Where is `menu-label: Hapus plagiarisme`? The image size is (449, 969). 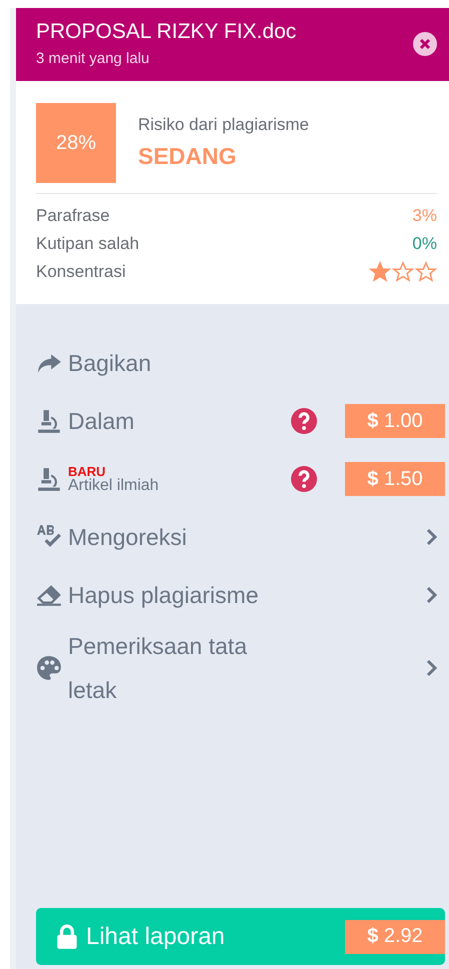 menu-label: Hapus plagiarisme is located at coordinates (173, 595).